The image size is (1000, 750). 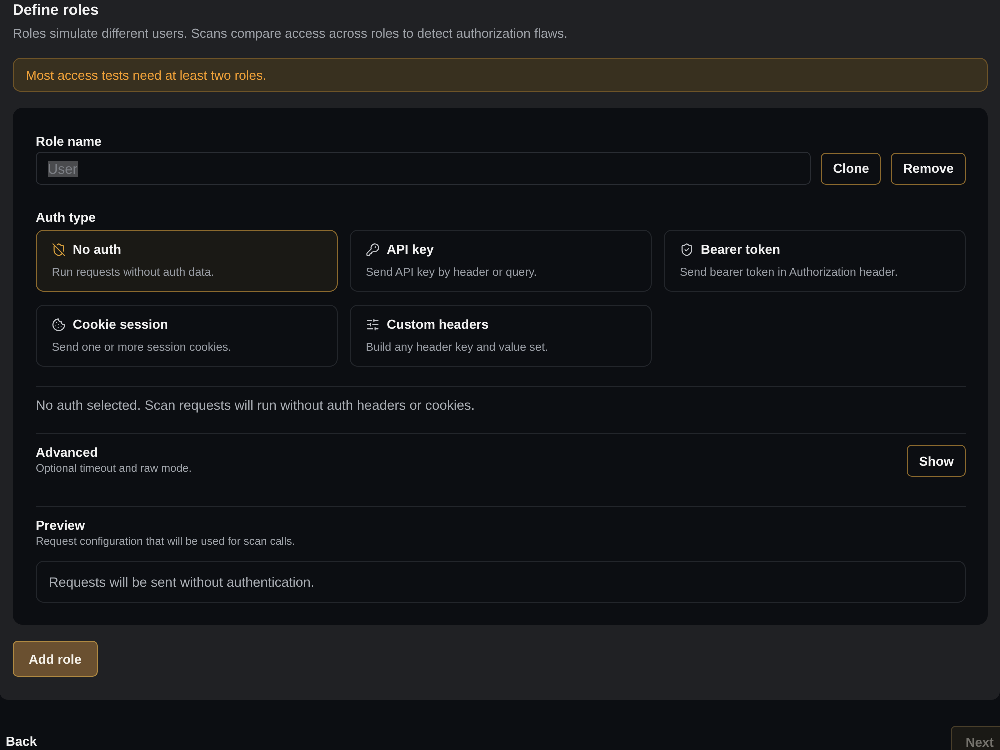 What do you see at coordinates (410, 250) in the screenshot?
I see `auth-option-title: API key` at bounding box center [410, 250].